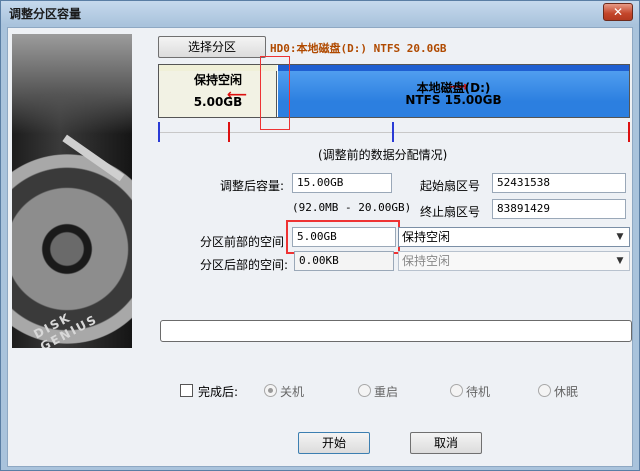 Image resolution: width=640 pixels, height=471 pixels. Describe the element at coordinates (446, 443) in the screenshot. I see `cancel-button: 取消` at that location.